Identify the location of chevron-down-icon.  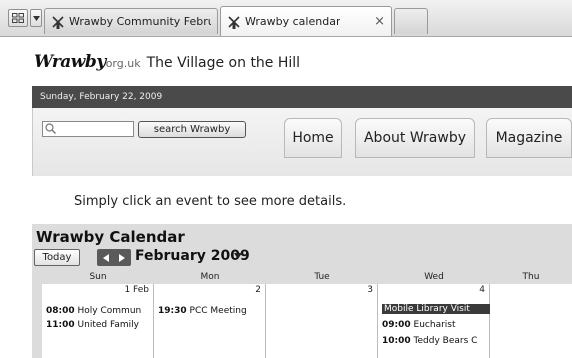
(36, 18).